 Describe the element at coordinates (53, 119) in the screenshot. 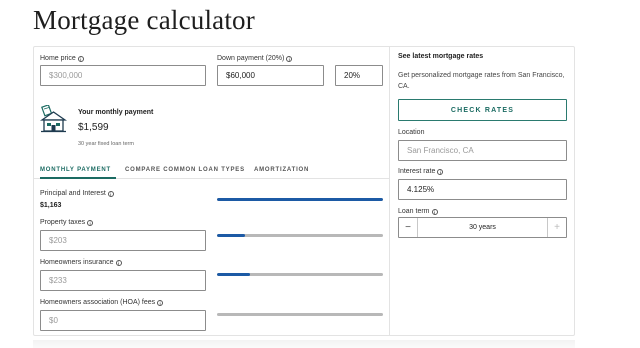

I see `house-calculator-icon` at that location.